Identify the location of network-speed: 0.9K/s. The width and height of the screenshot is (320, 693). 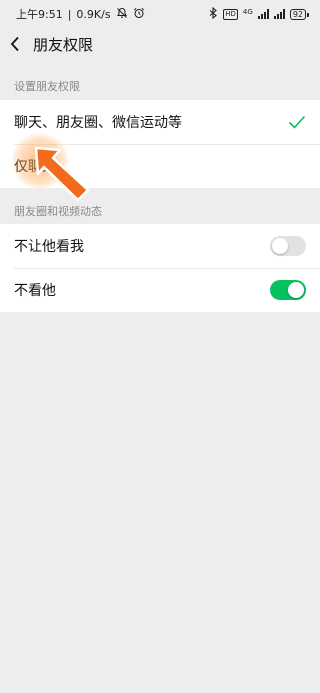
(93, 14).